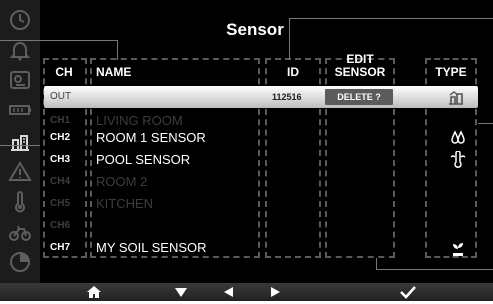 Image resolution: width=493 pixels, height=304 pixels. Describe the element at coordinates (60, 159) in the screenshot. I see `row-ch: CH3` at that location.